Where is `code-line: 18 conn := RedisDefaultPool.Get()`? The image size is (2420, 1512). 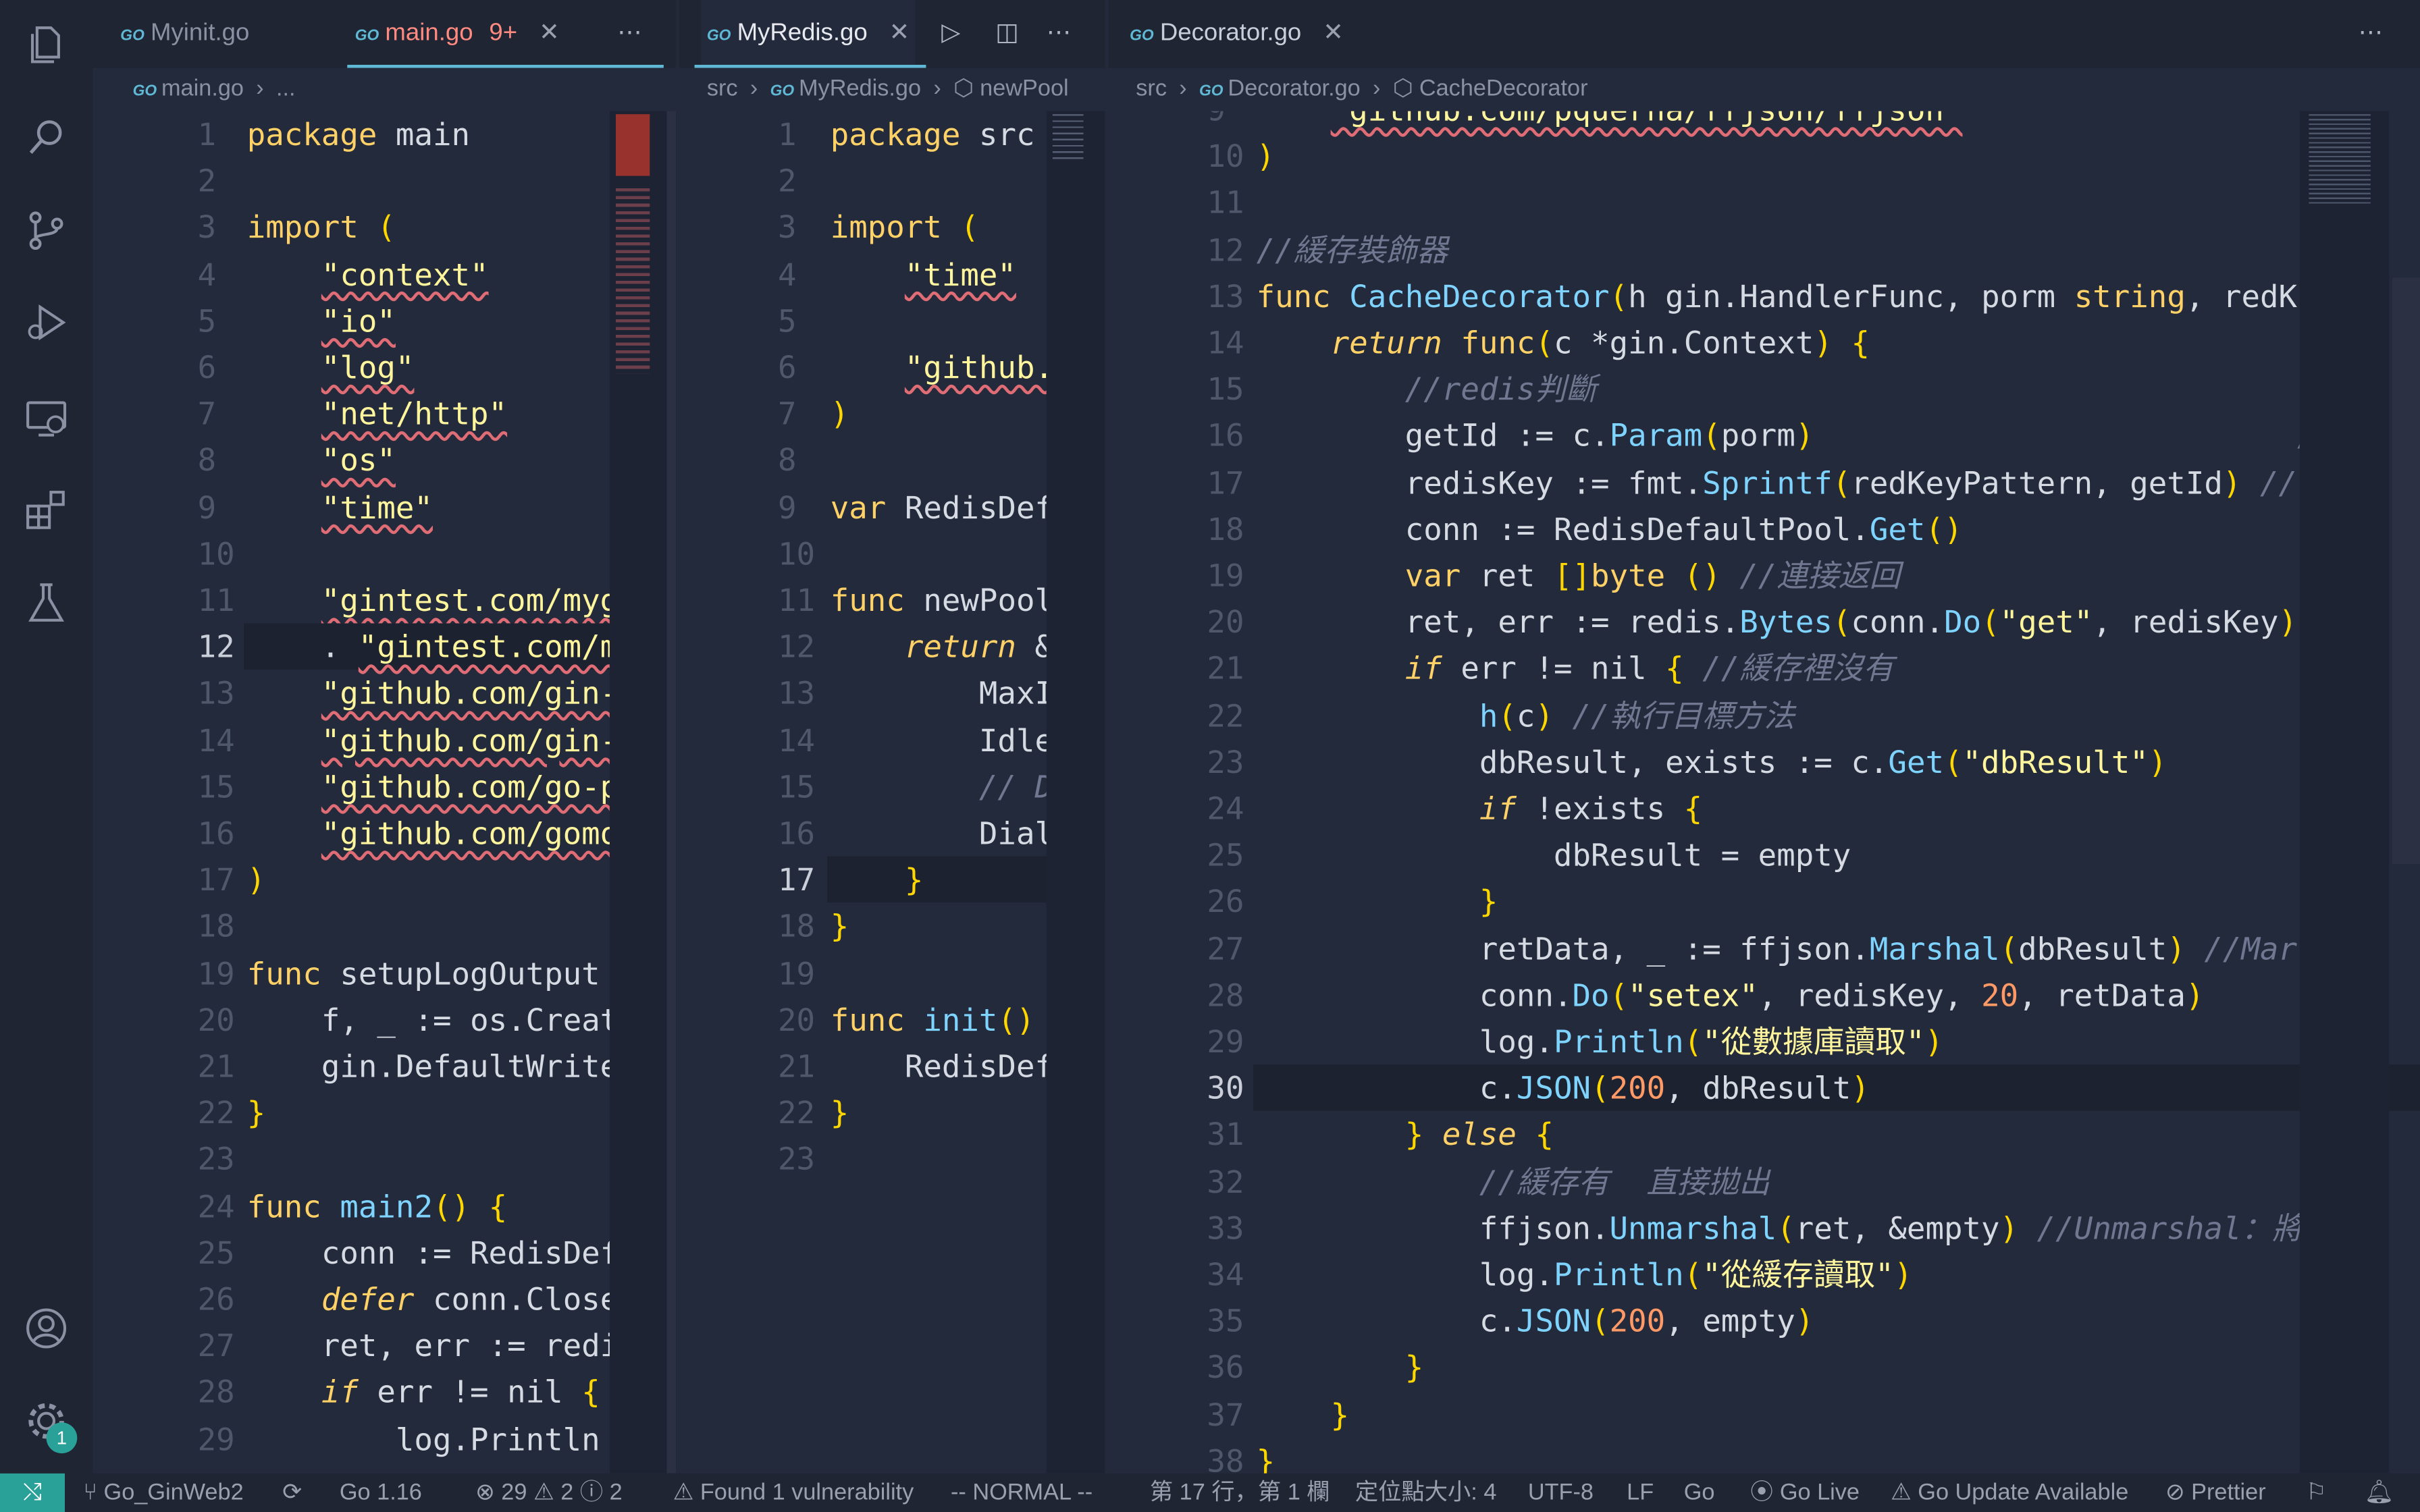 code-line: 18 conn := RedisDefaultPool.Get() is located at coordinates (1764, 529).